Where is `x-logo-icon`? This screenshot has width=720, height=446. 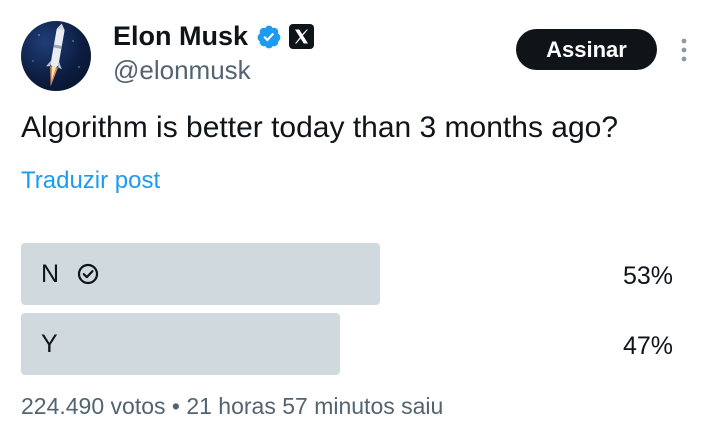 x-logo-icon is located at coordinates (301, 36).